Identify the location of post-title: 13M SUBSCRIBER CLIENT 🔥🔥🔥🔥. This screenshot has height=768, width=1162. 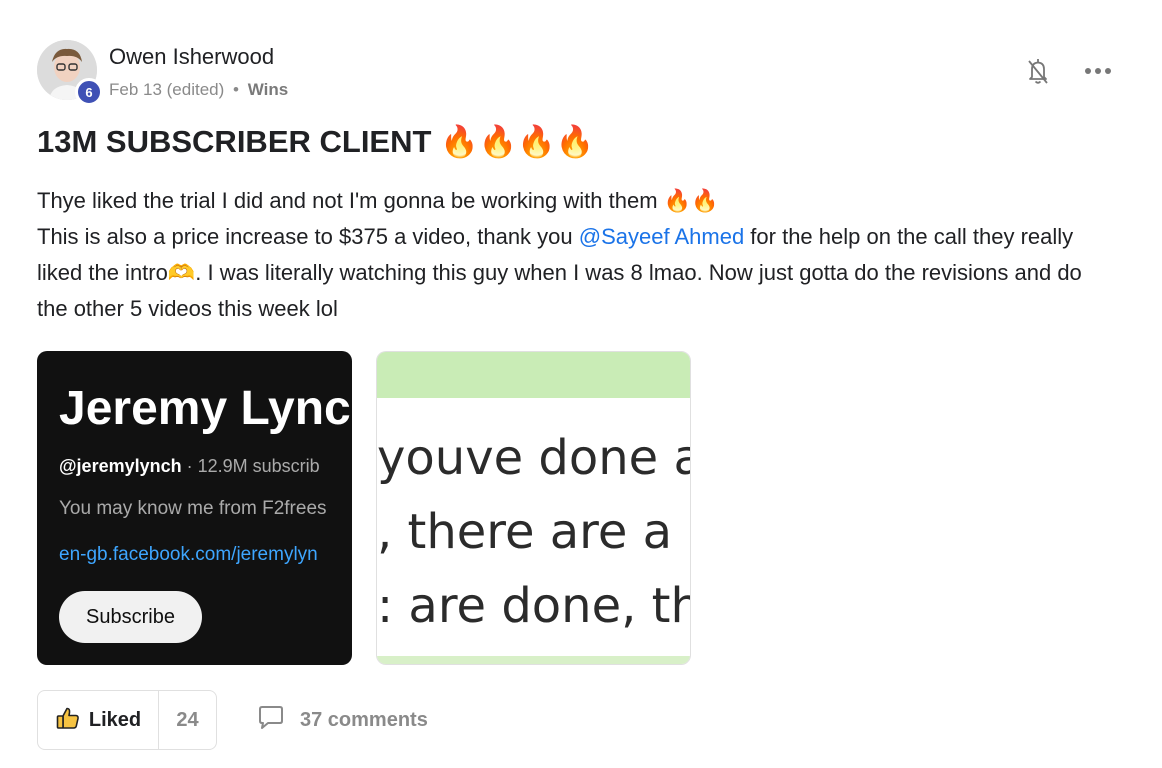
(316, 141).